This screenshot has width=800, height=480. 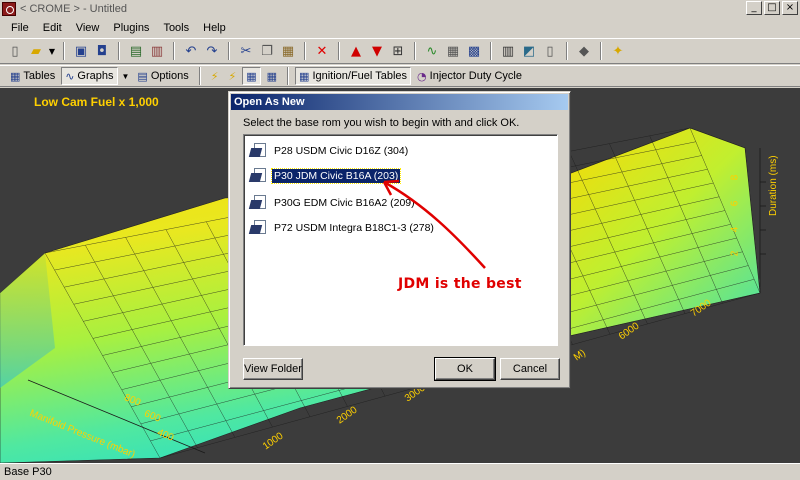 What do you see at coordinates (267, 51) in the screenshot?
I see `copy-icon: ❐` at bounding box center [267, 51].